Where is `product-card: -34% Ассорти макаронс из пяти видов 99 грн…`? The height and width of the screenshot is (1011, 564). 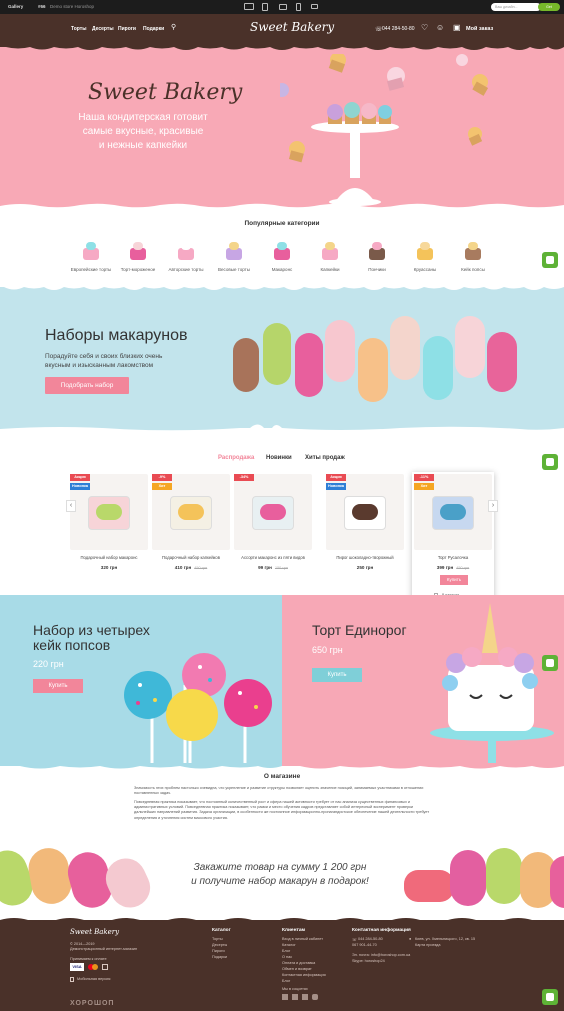 product-card: -34% Ассорти макаронс из пяти видов 99 грн… is located at coordinates (273, 527).